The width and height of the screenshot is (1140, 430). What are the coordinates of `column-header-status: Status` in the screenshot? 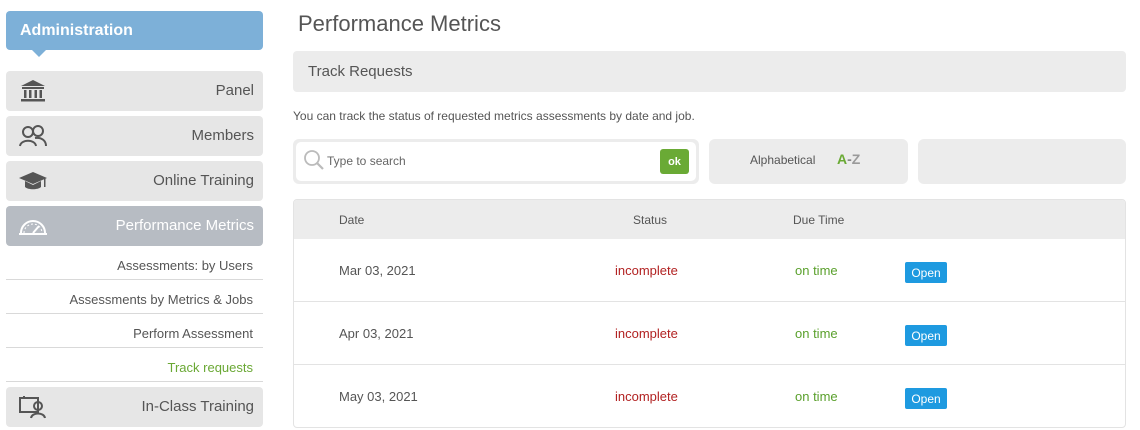 It's located at (650, 220).